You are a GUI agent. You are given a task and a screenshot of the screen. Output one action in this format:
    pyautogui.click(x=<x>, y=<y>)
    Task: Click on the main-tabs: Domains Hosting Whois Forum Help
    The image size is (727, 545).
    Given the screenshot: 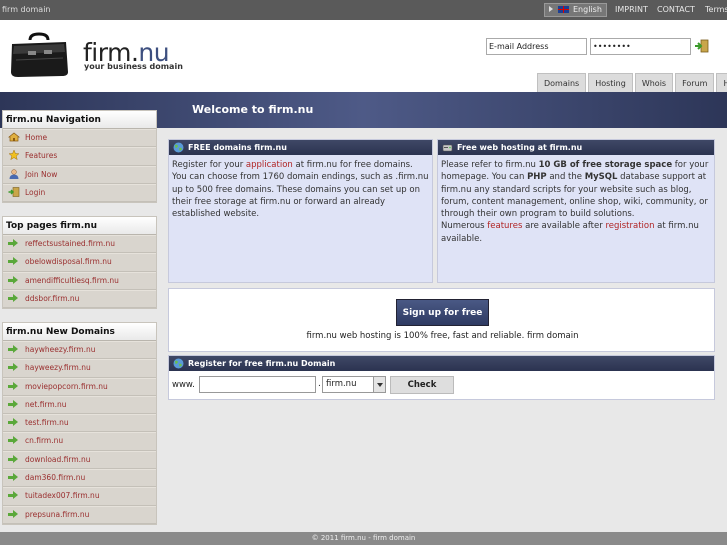 What is the action you would take?
    pyautogui.click(x=632, y=82)
    